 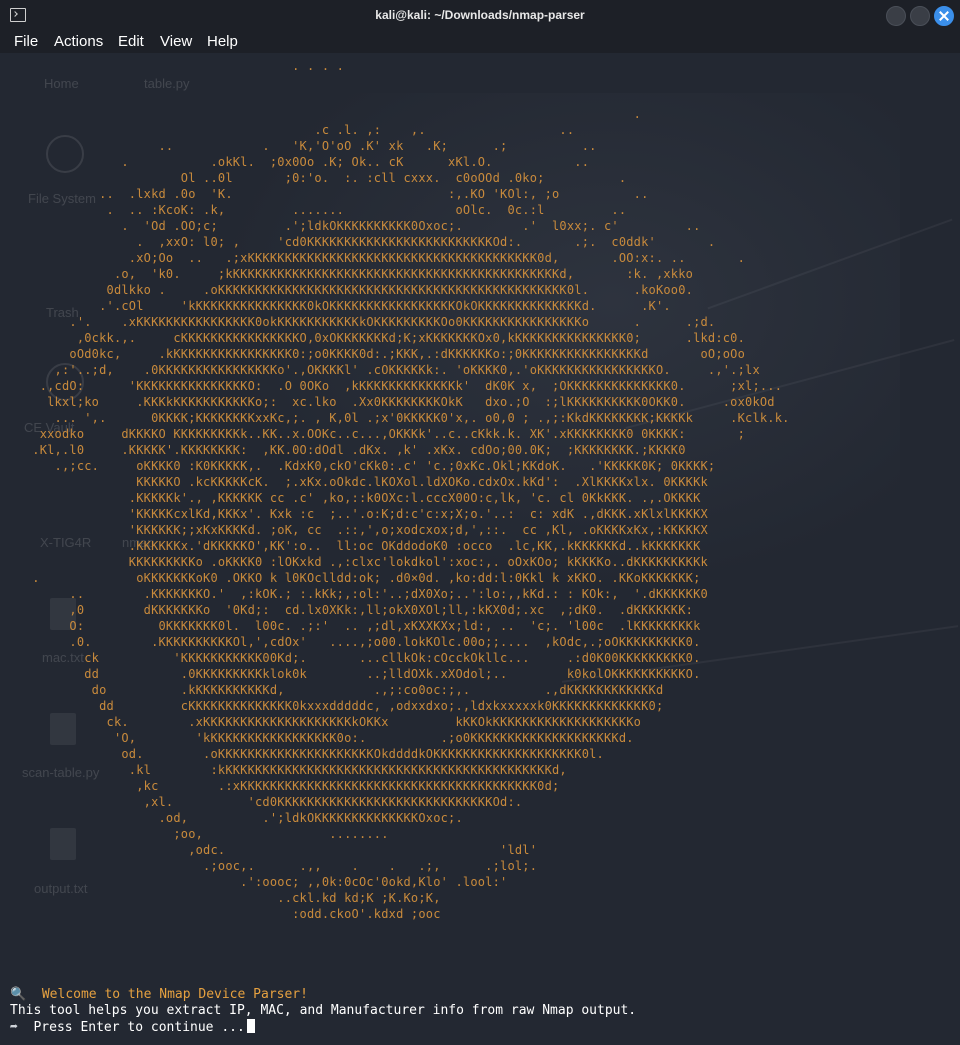 What do you see at coordinates (944, 16) in the screenshot?
I see `close-button` at bounding box center [944, 16].